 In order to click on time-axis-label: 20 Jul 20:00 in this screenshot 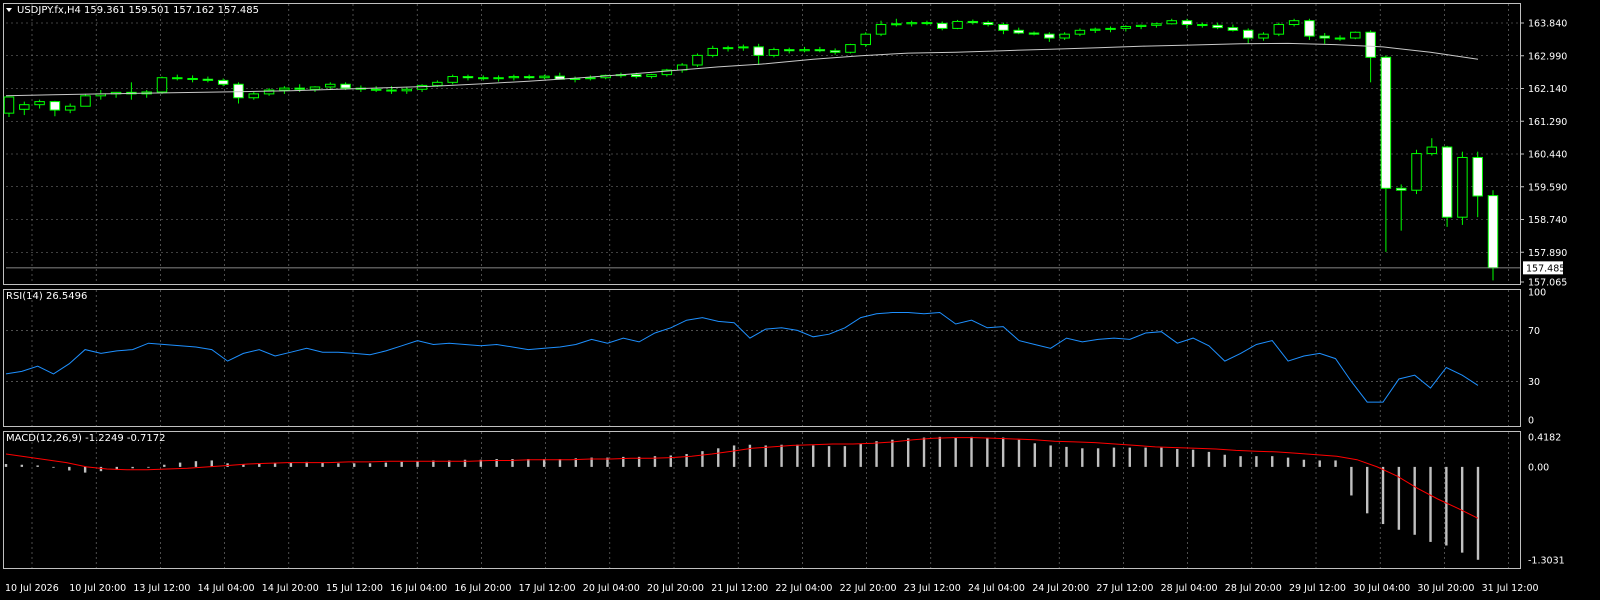, I will do `click(675, 588)`.